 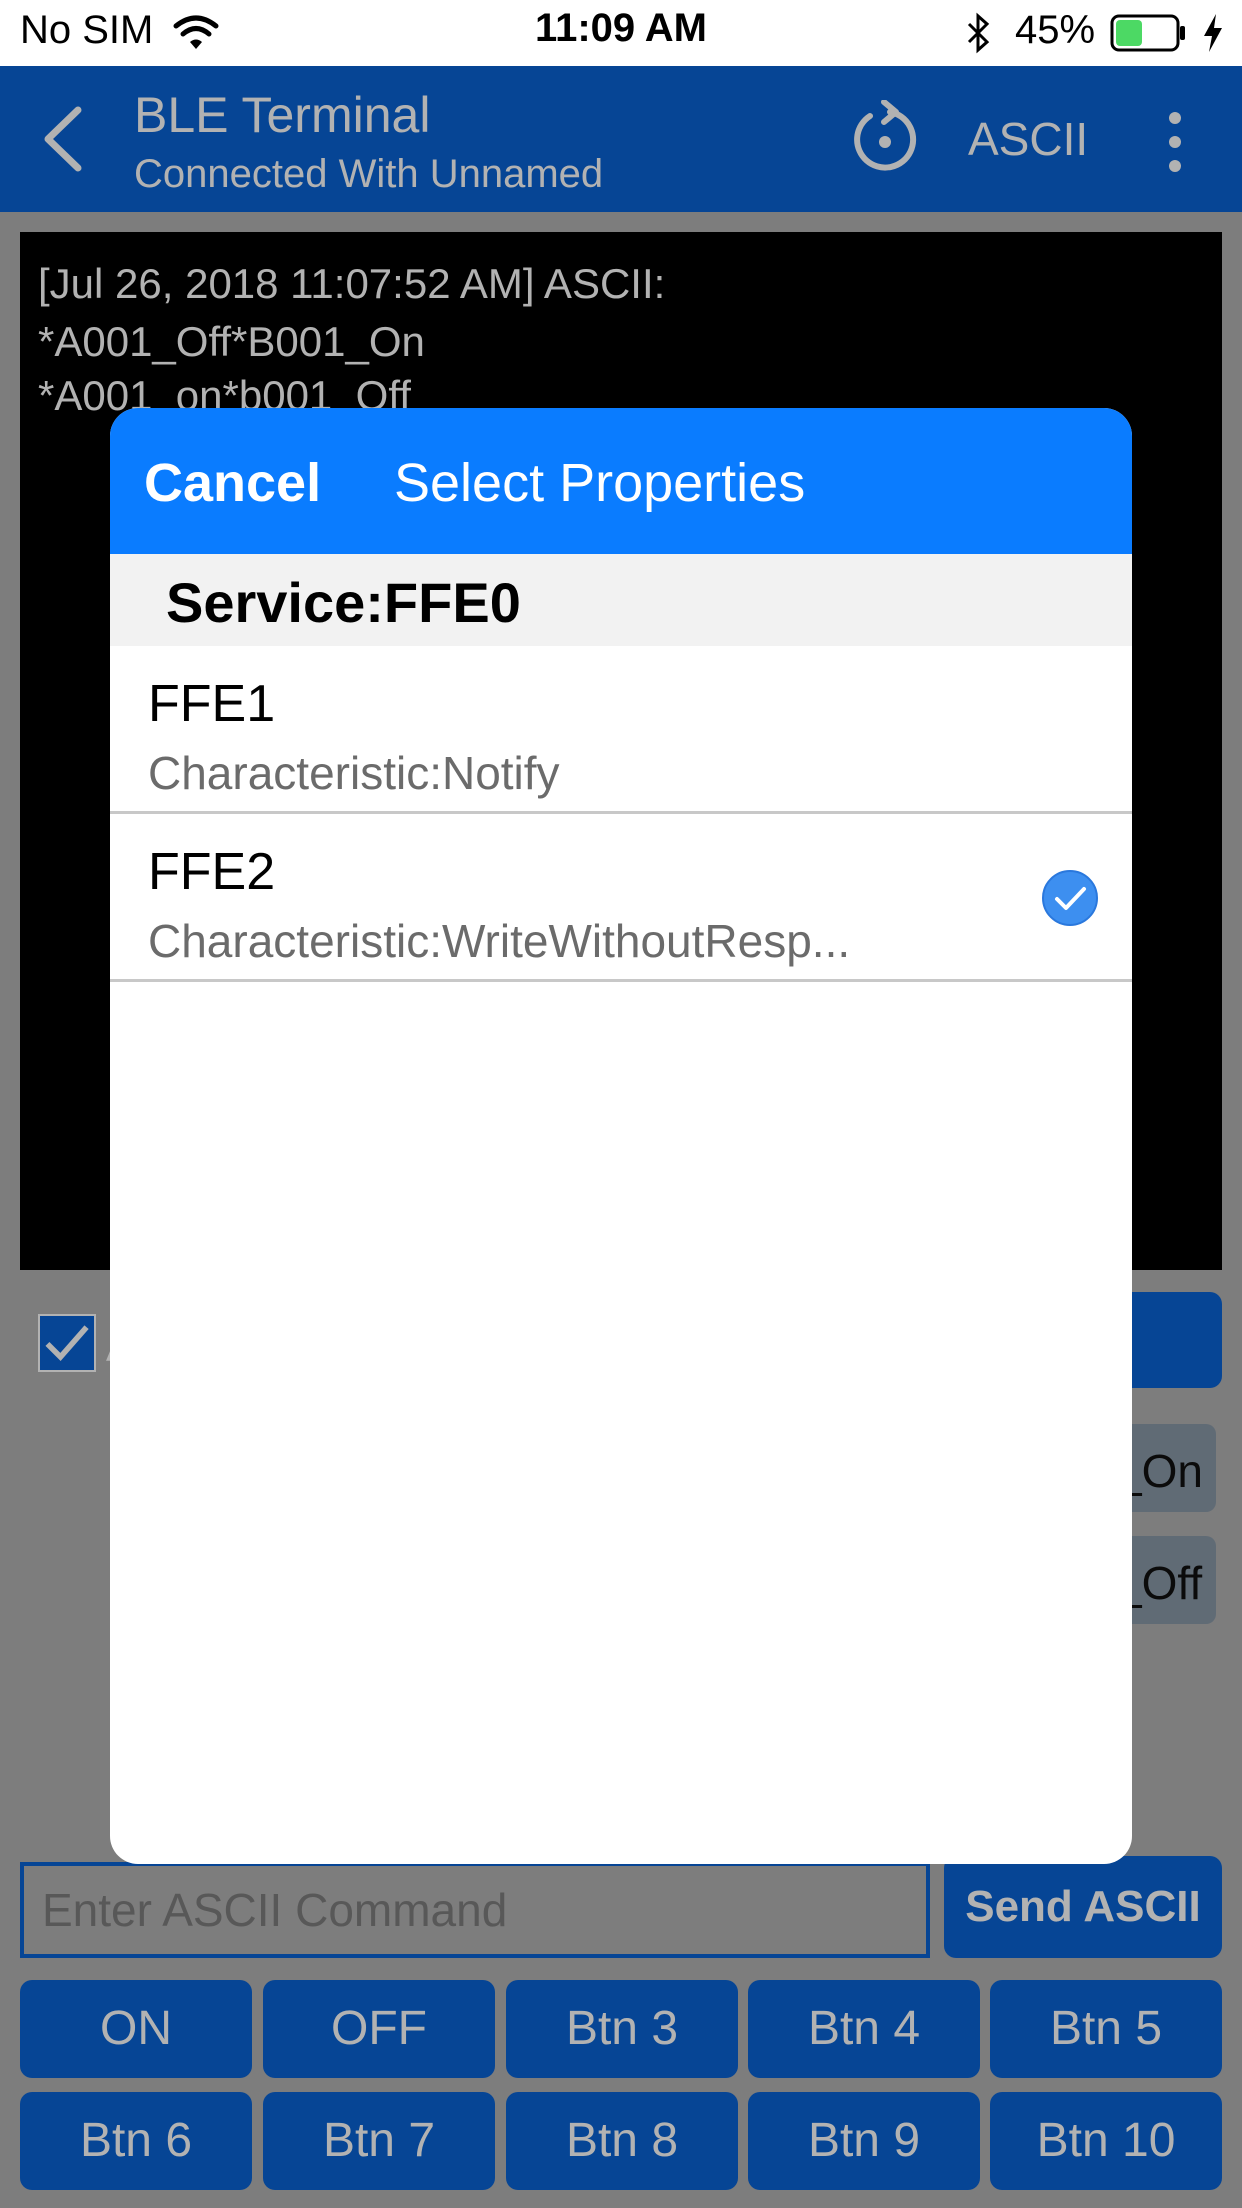 I want to click on modal-header: Cancel Select Properties, so click(x=621, y=481).